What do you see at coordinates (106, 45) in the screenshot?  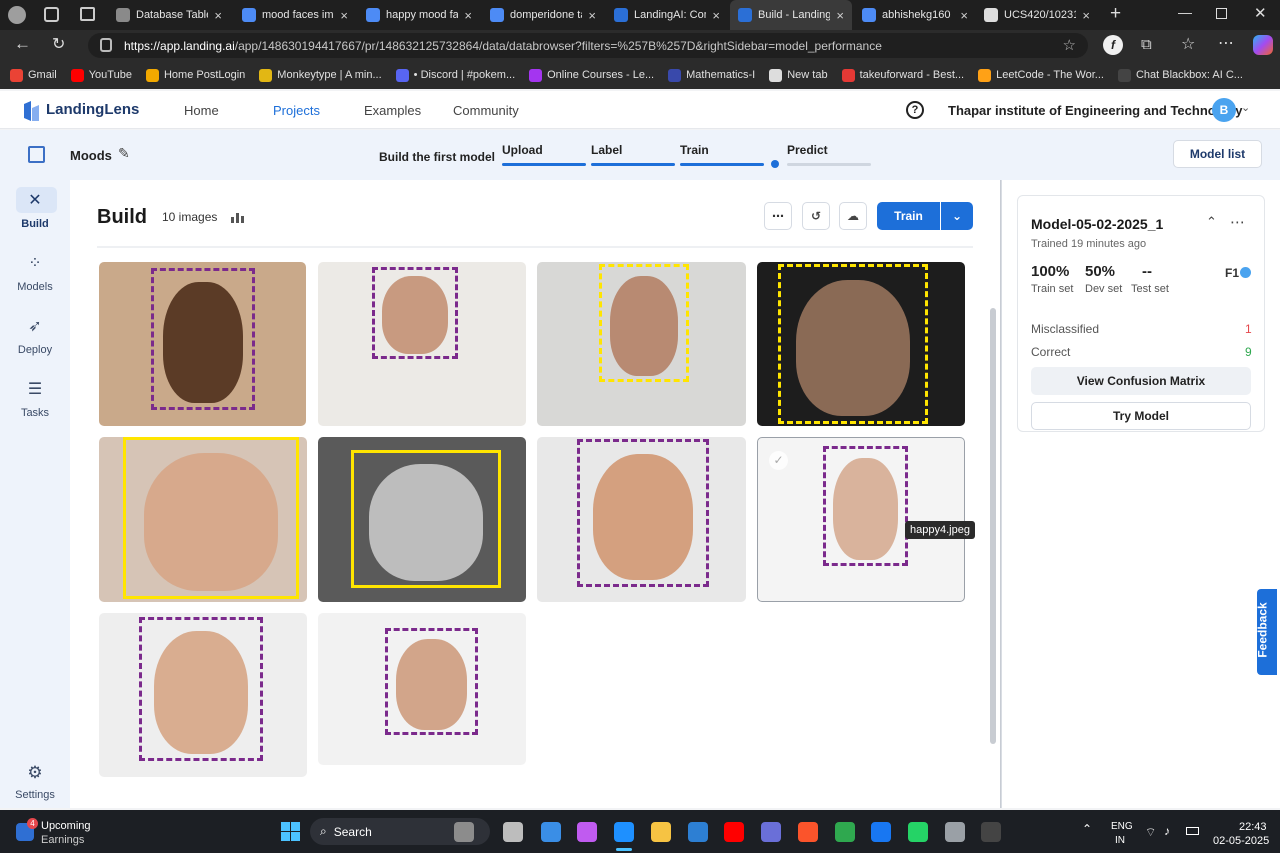 I see `site-info-icon` at bounding box center [106, 45].